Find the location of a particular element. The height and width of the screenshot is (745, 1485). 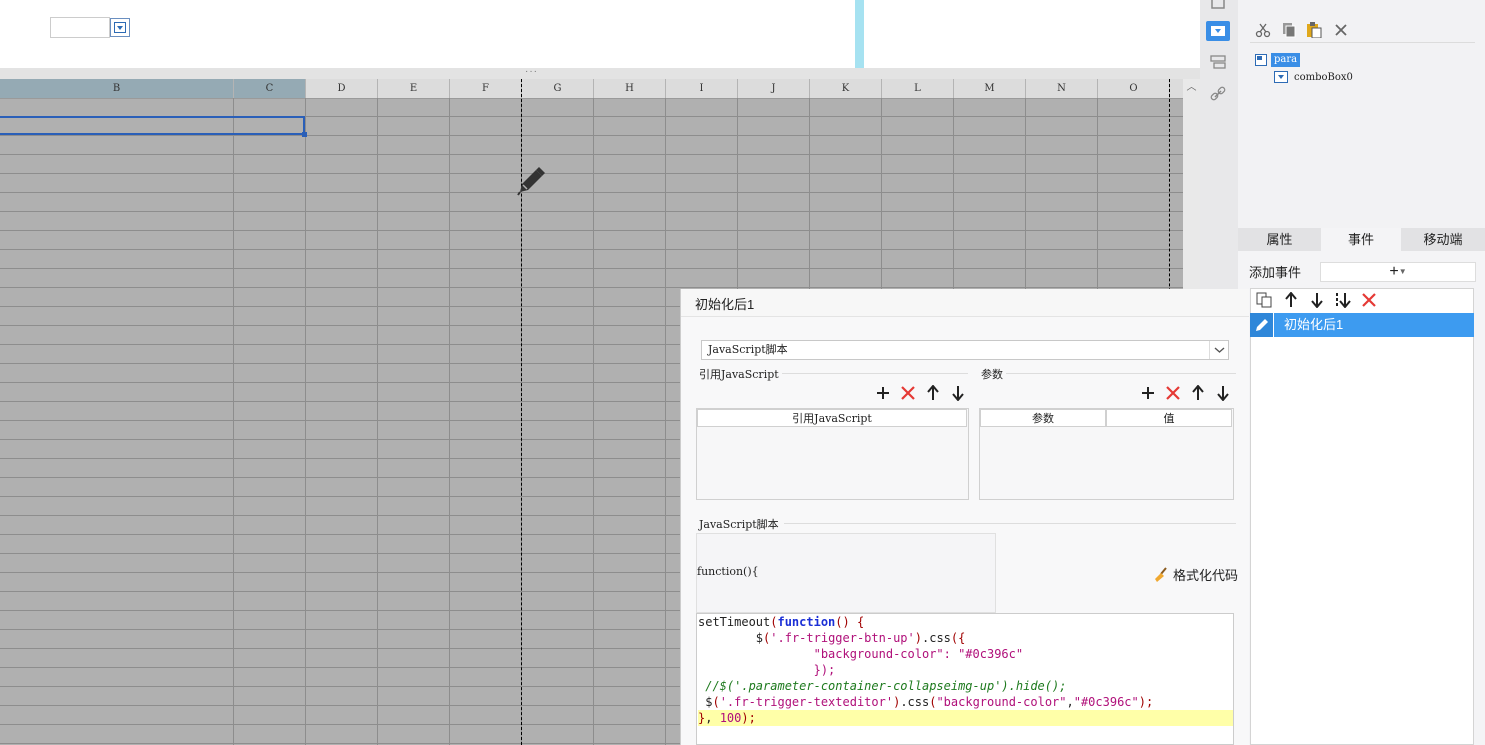

link-icon is located at coordinates (1218, 94).